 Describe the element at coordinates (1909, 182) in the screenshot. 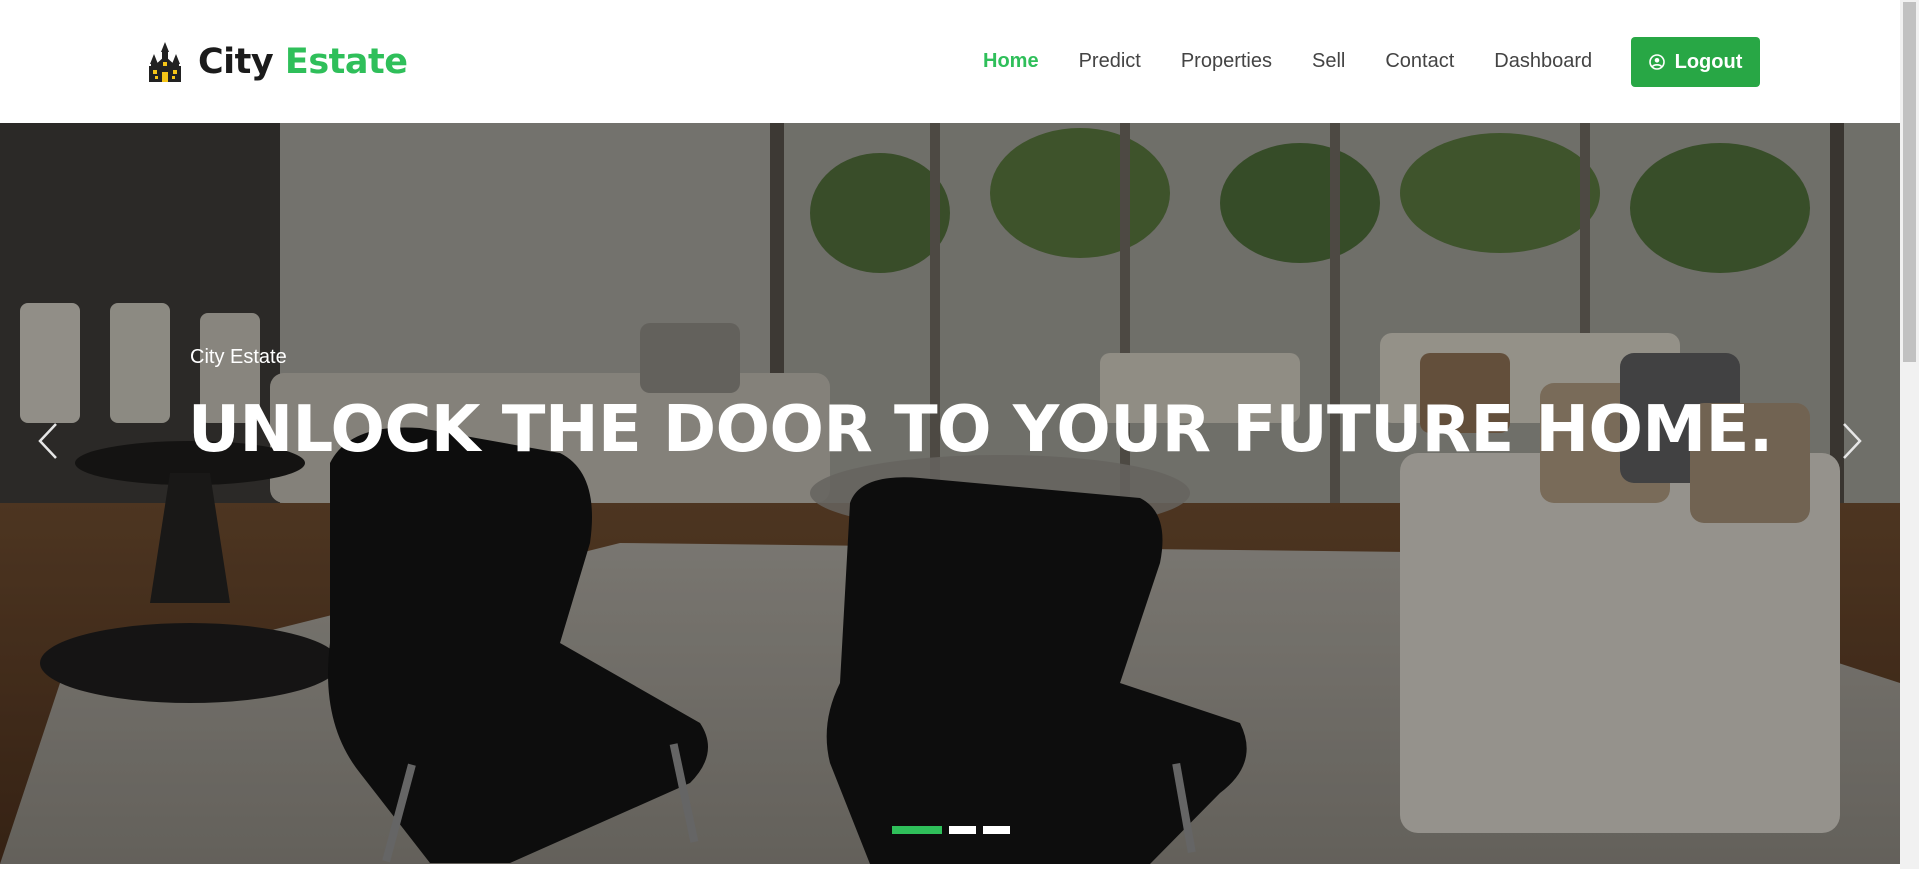

I see `scrollbar-thumb` at that location.